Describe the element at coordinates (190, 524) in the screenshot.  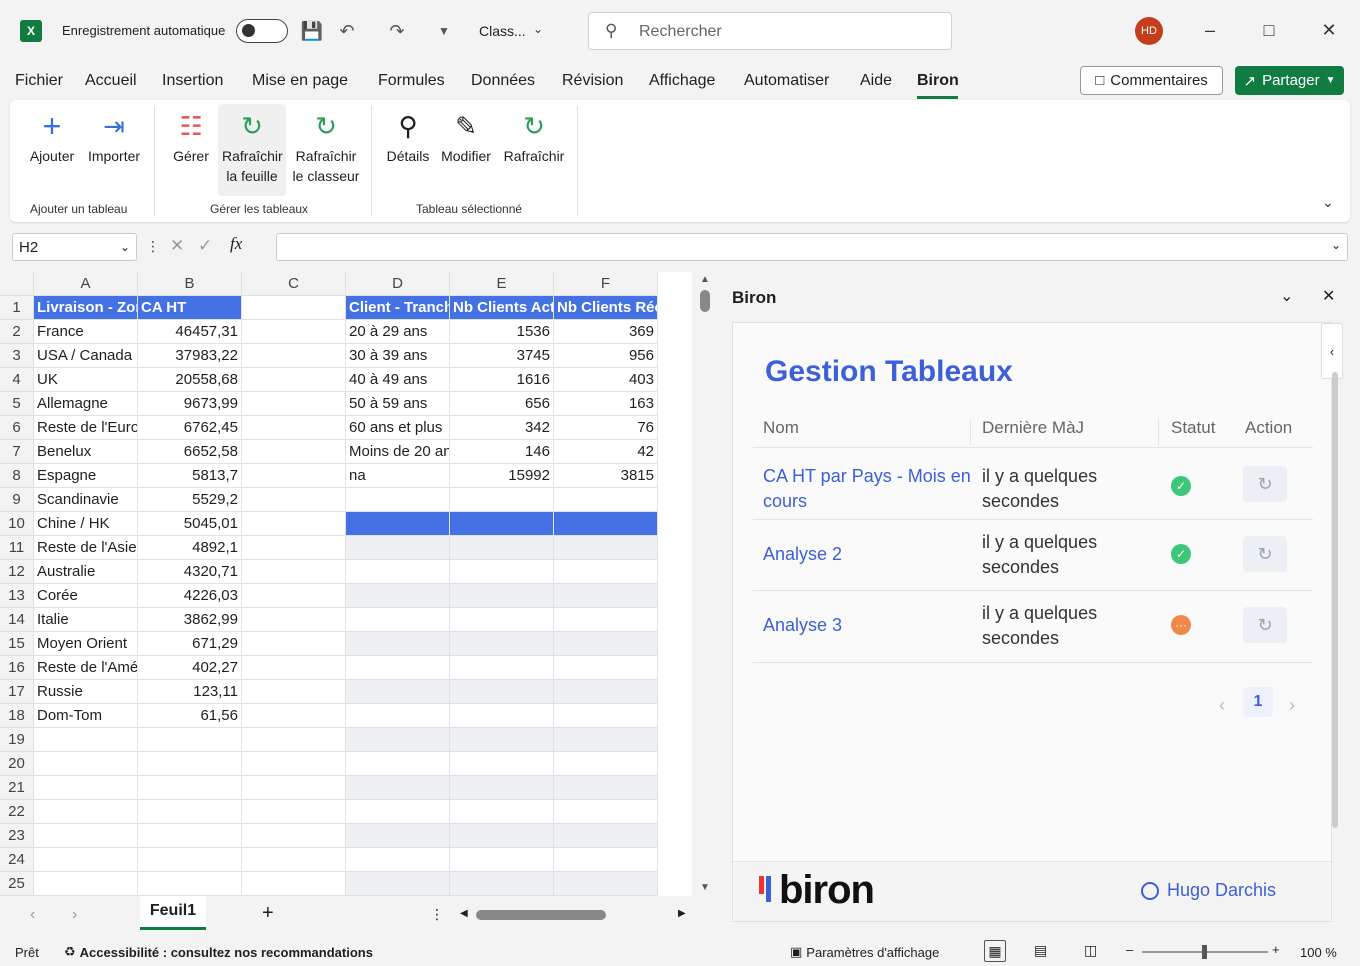
I see `table-cell: 5045,01` at that location.